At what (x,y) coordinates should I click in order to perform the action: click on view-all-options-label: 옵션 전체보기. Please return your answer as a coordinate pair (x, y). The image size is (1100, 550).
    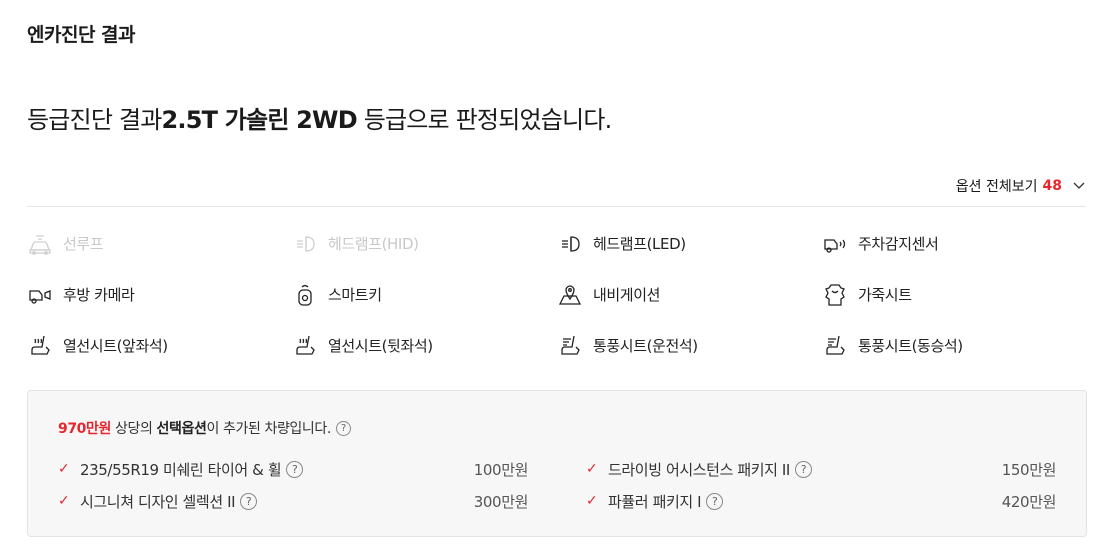
    Looking at the image, I should click on (996, 187).